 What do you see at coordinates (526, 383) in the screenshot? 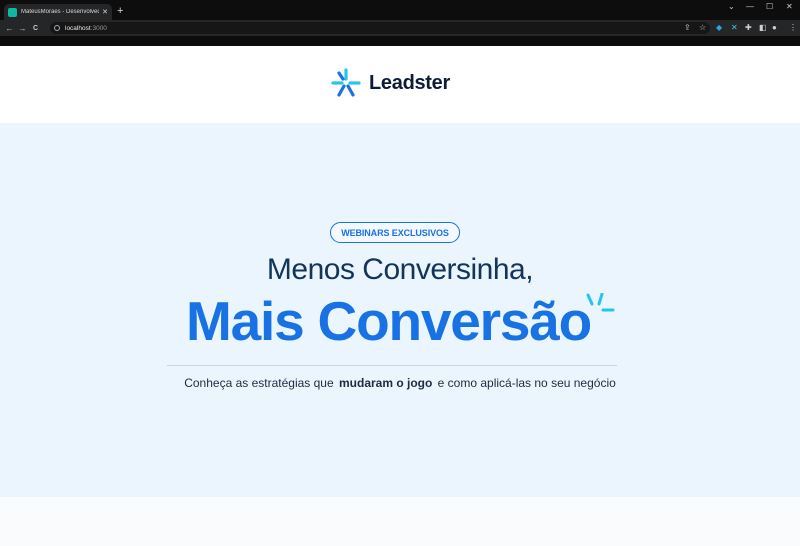
I see `subtitle-text-end: e como aplicá-las no seu negócio` at bounding box center [526, 383].